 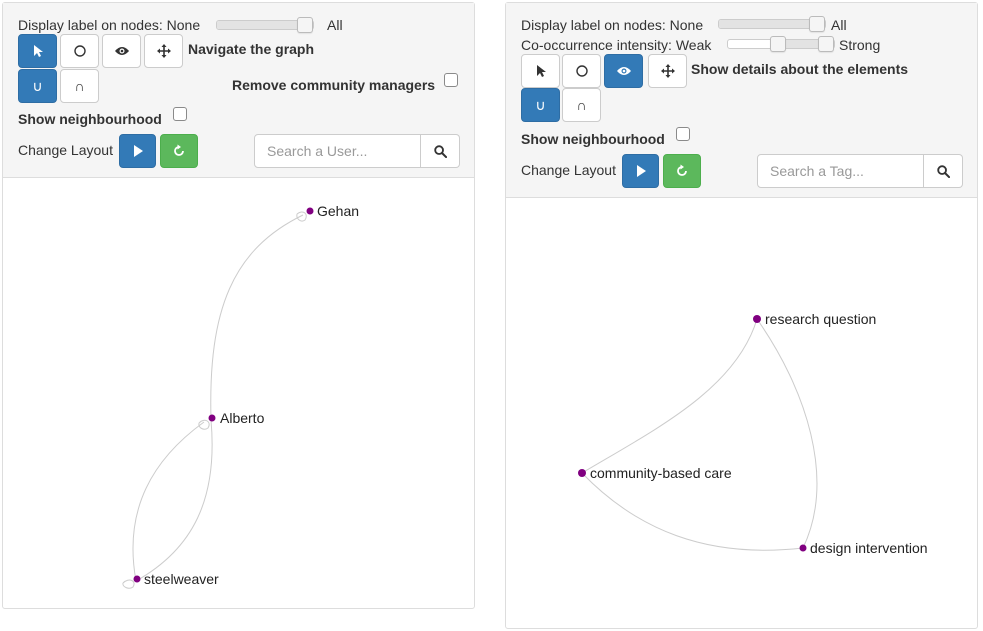 I want to click on graph-node-design-intervention: design intervention, so click(x=863, y=548).